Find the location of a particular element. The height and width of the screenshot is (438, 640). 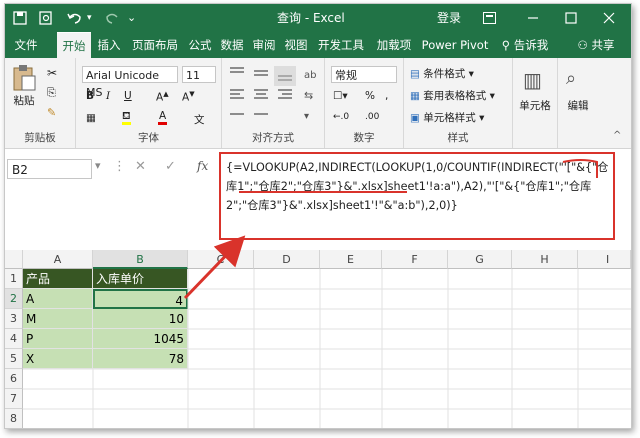

cut-icon: ✂ is located at coordinates (52, 73).